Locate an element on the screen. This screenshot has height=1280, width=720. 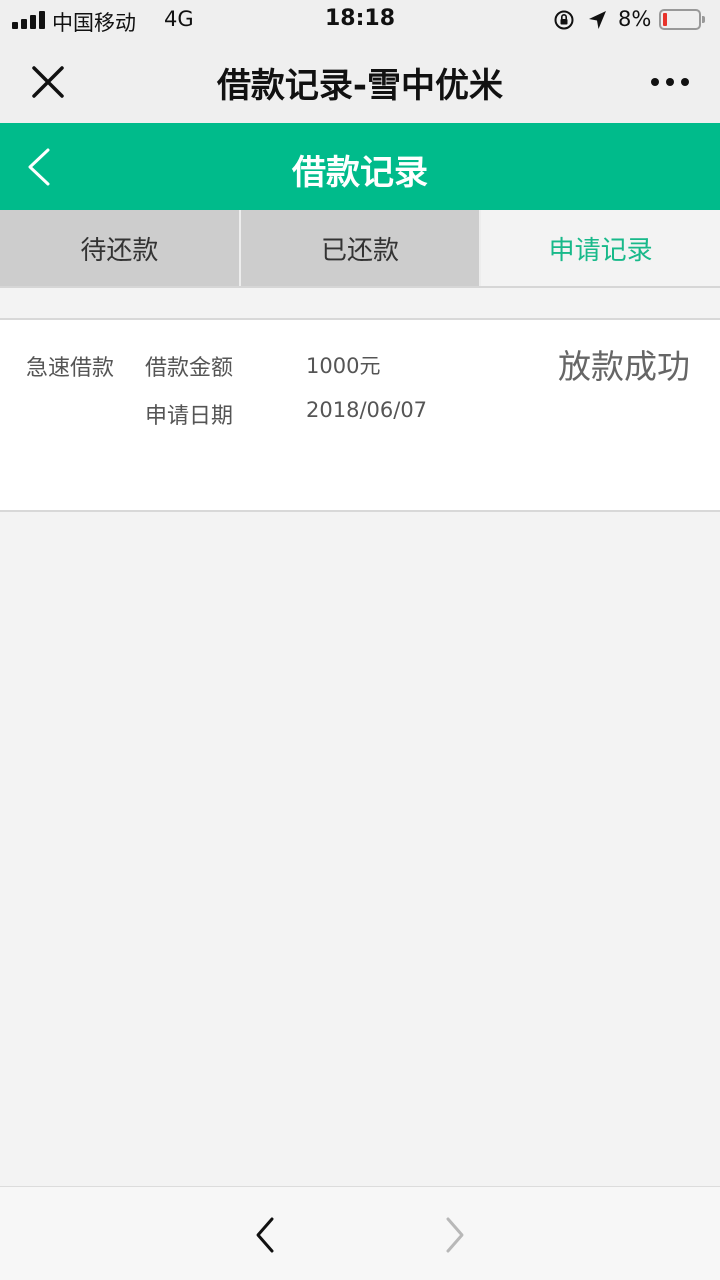
more-icon is located at coordinates (670, 82).